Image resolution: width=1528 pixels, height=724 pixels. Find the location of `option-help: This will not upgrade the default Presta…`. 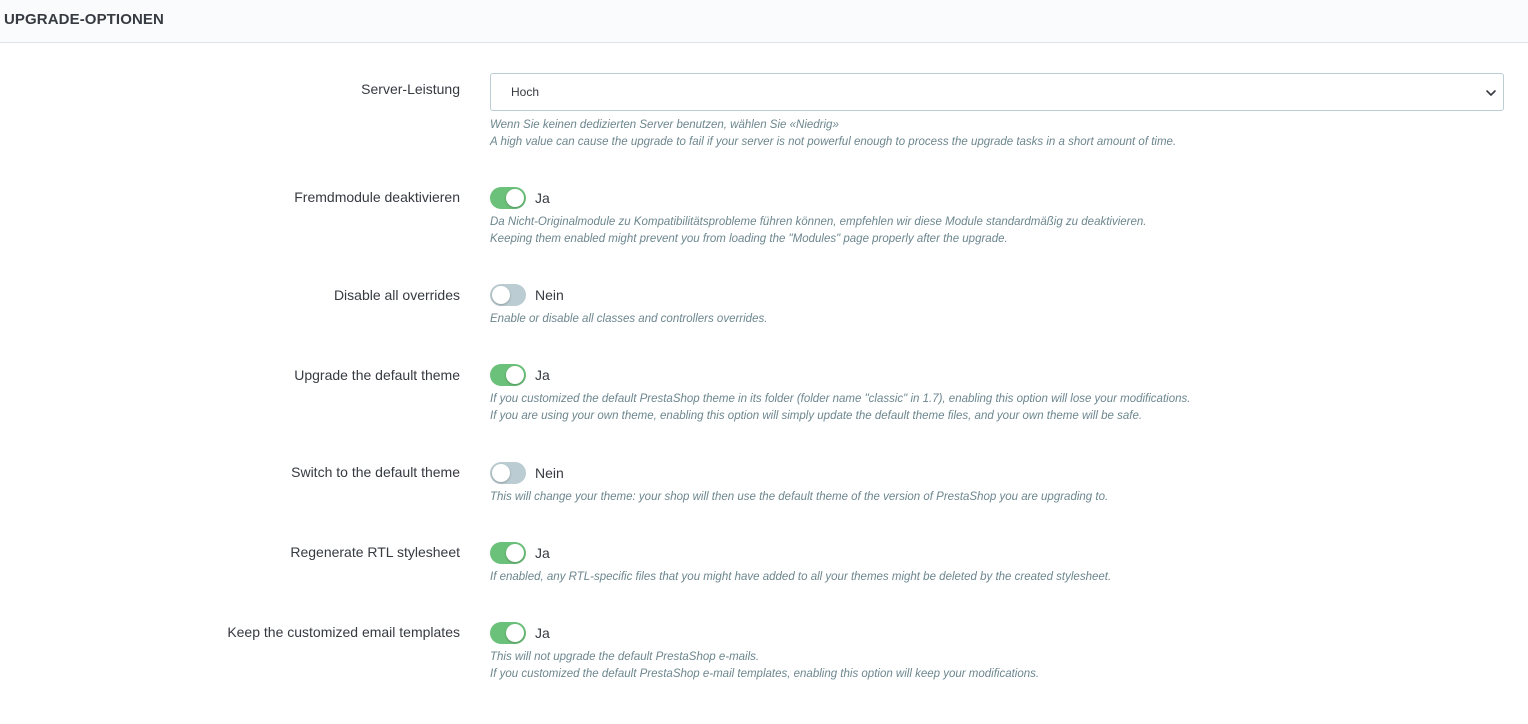

option-help: This will not upgrade the default Presta… is located at coordinates (764, 666).